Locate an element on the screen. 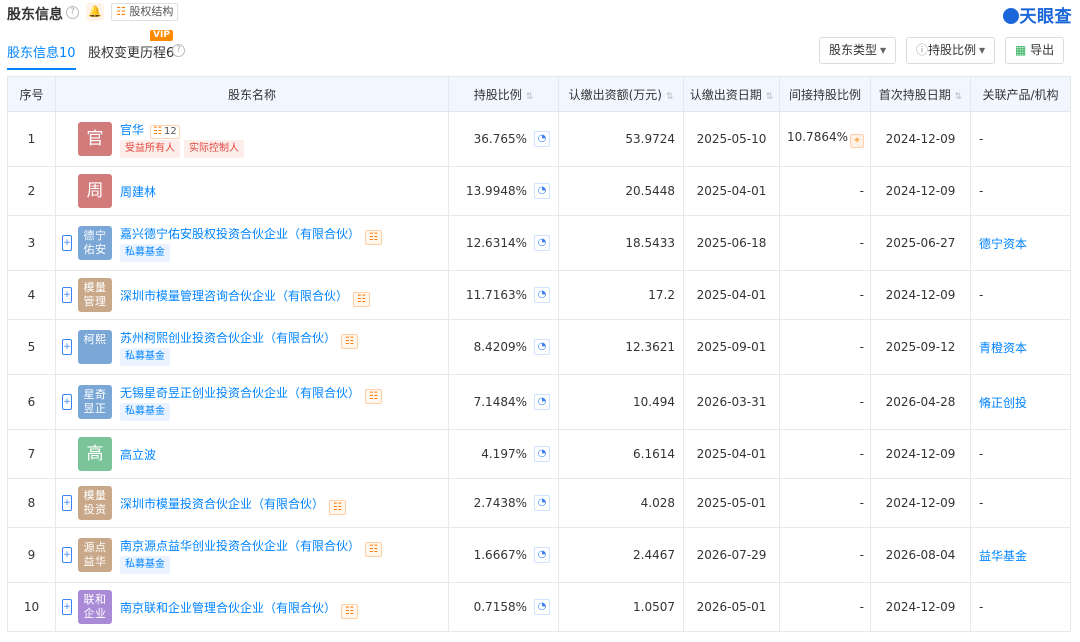 This screenshot has width=1080, height=642. ratio-value: 11.7163% is located at coordinates (496, 295).